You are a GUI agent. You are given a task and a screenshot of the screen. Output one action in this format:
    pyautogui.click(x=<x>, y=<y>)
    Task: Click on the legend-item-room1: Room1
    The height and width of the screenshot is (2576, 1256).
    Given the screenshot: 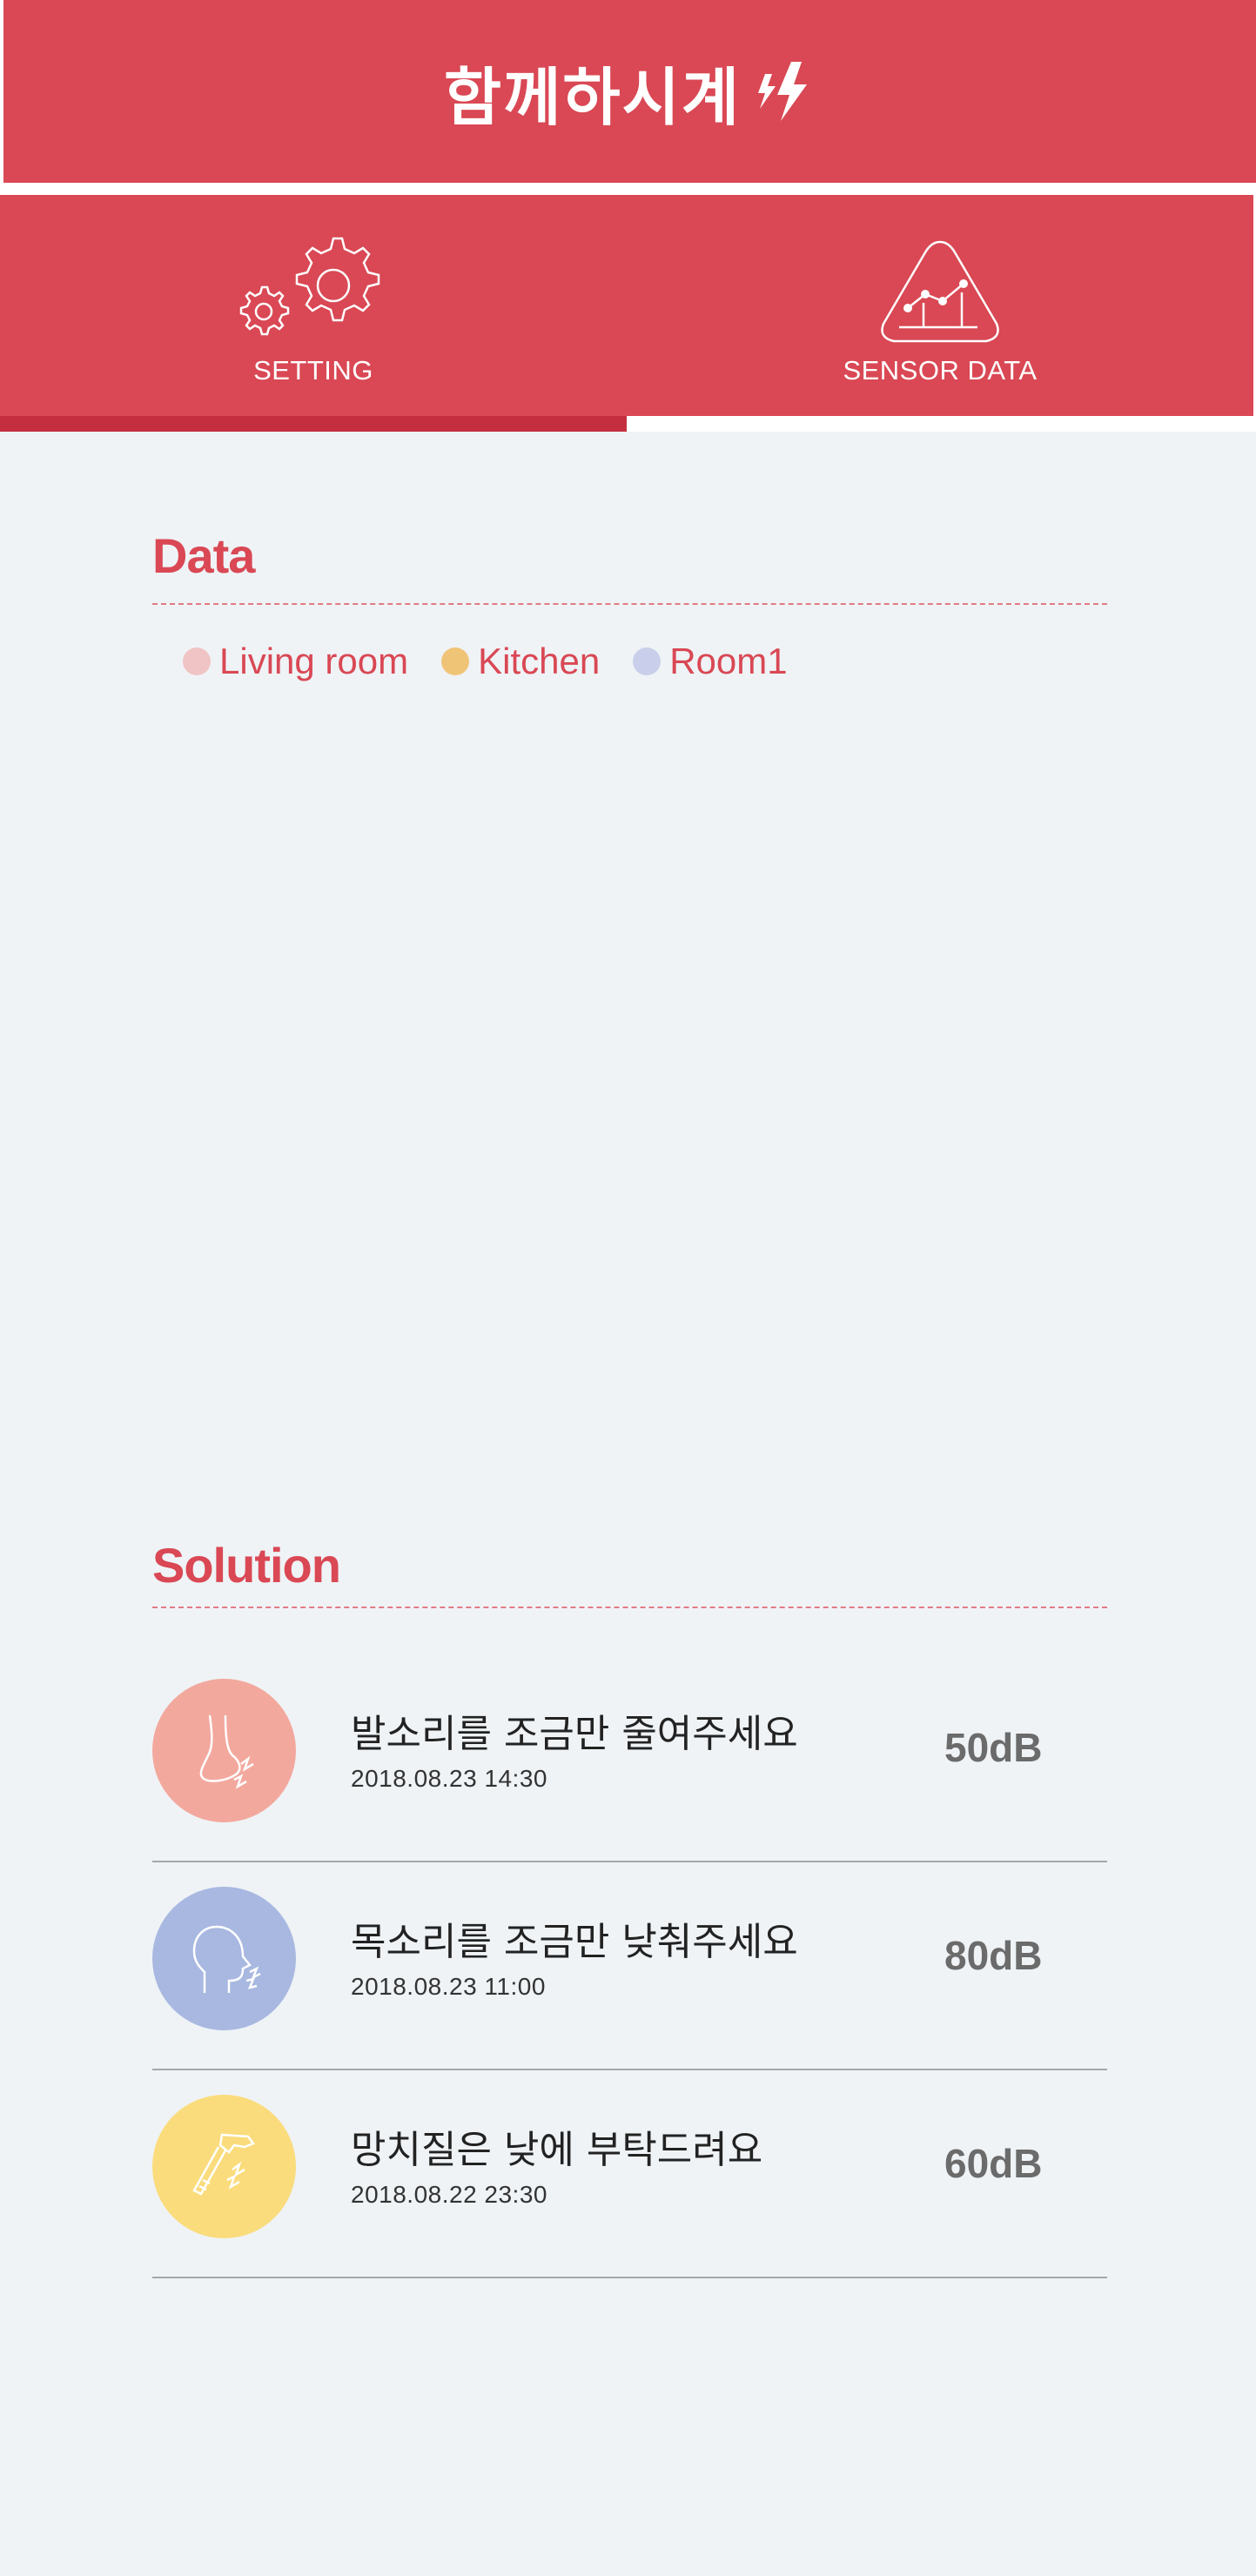 What is the action you would take?
    pyautogui.click(x=710, y=662)
    